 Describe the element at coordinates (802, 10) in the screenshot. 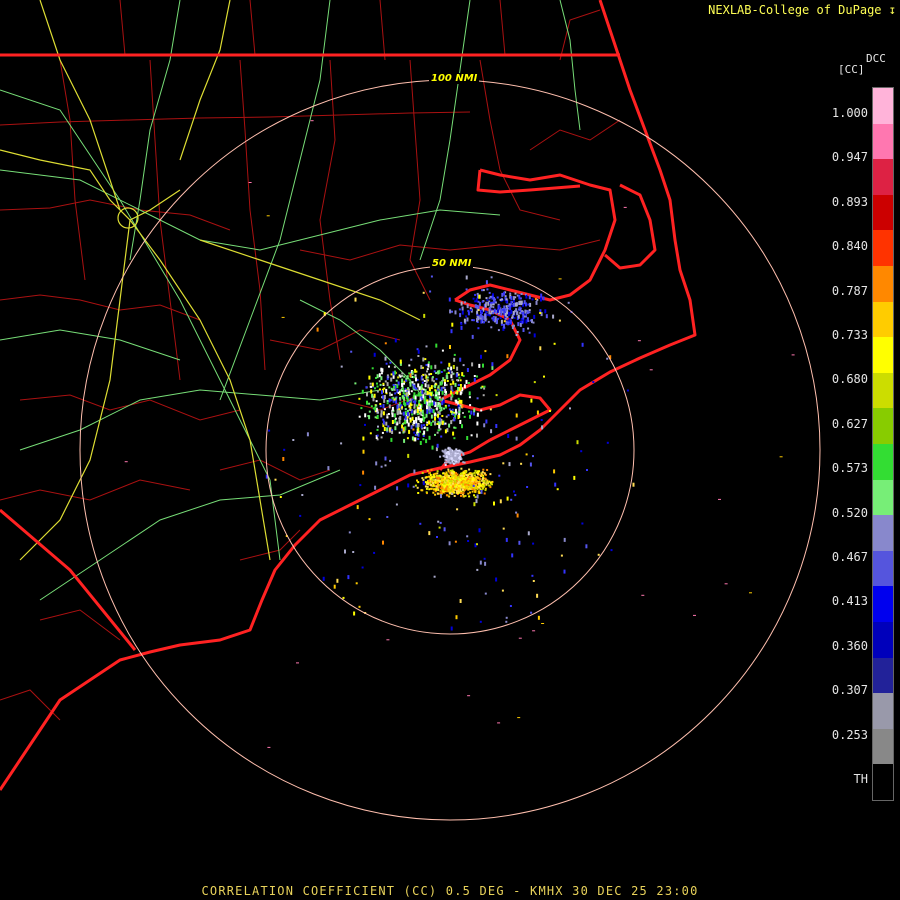

I see `credit-line: NEXLAB-College of DuPage ↧` at that location.